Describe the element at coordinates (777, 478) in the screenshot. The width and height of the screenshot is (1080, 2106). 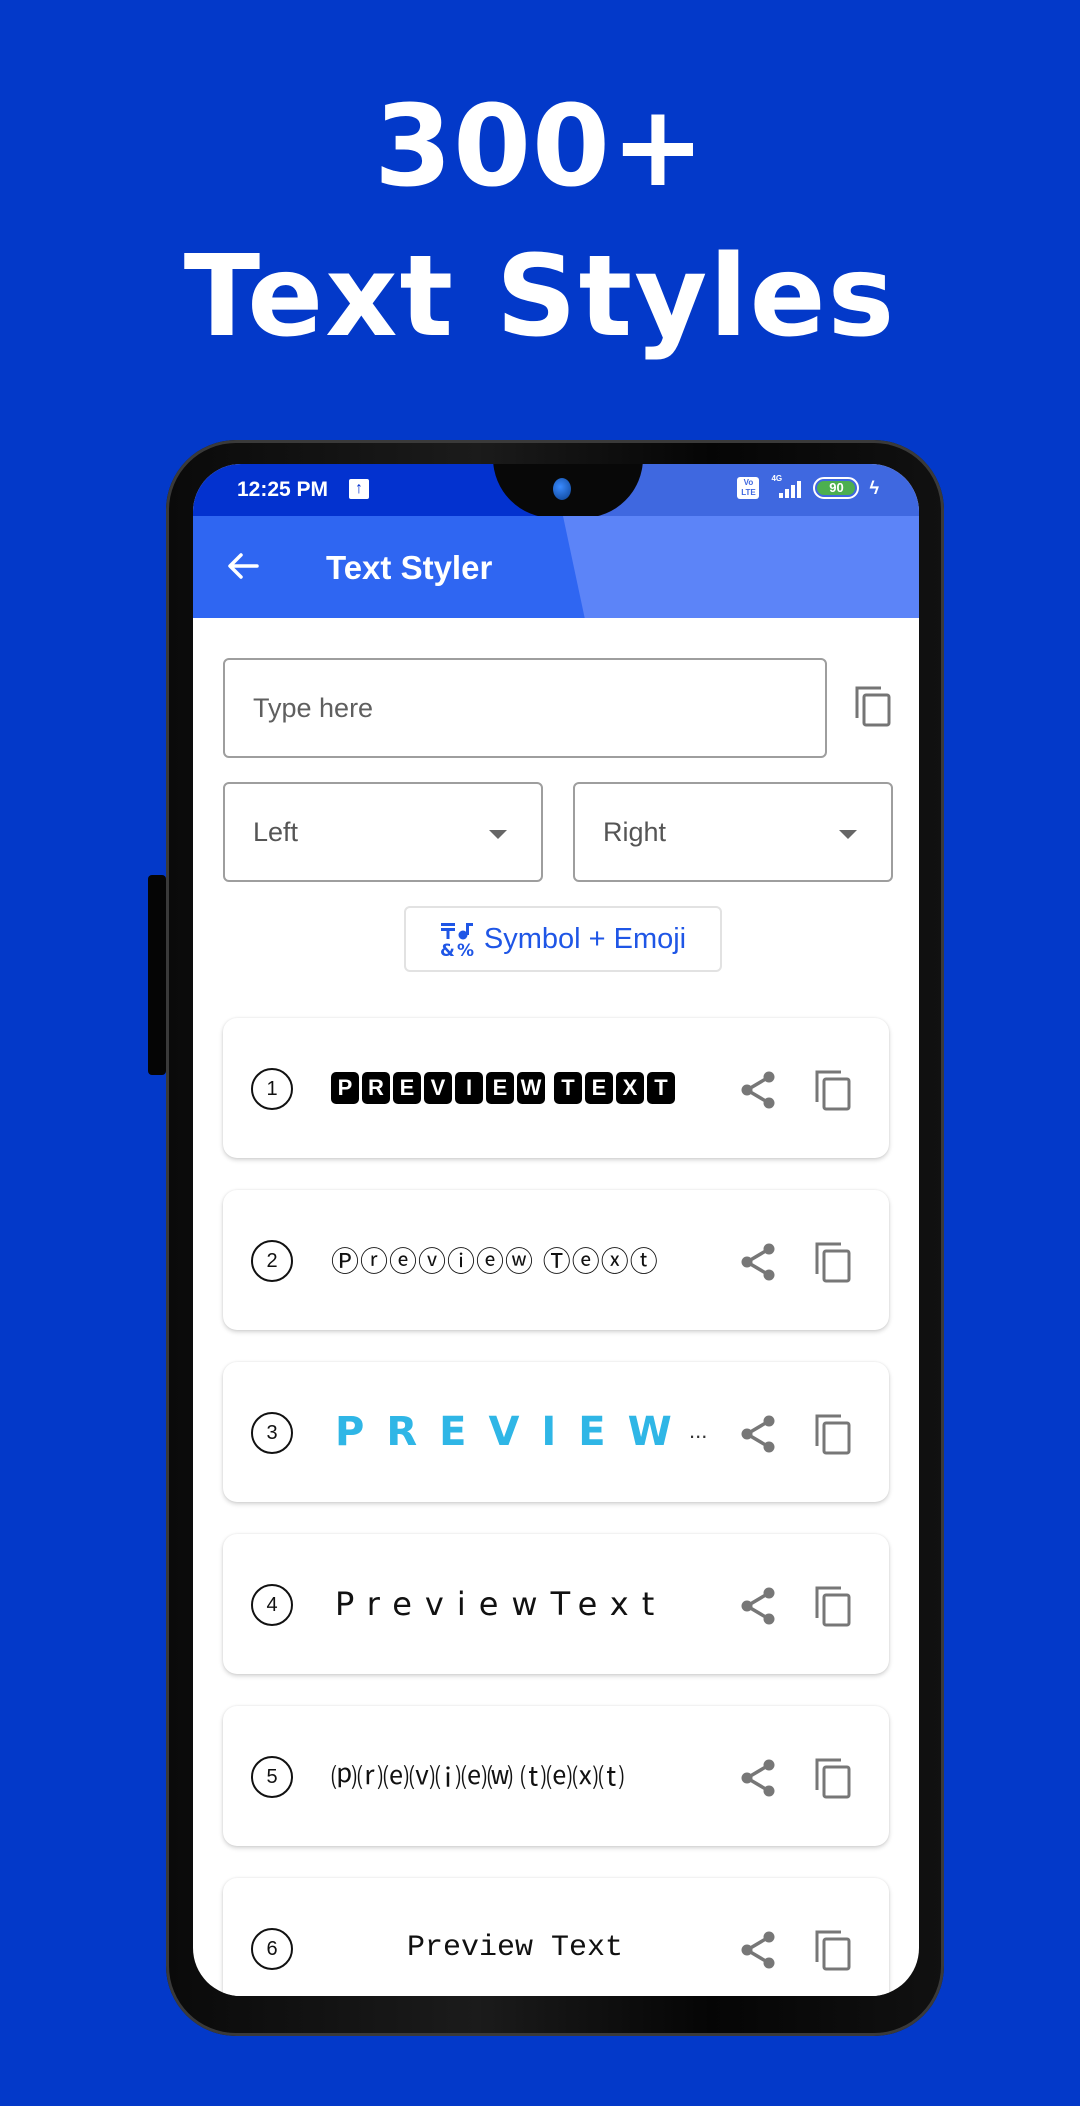
I see `network-type-label: 4G` at that location.